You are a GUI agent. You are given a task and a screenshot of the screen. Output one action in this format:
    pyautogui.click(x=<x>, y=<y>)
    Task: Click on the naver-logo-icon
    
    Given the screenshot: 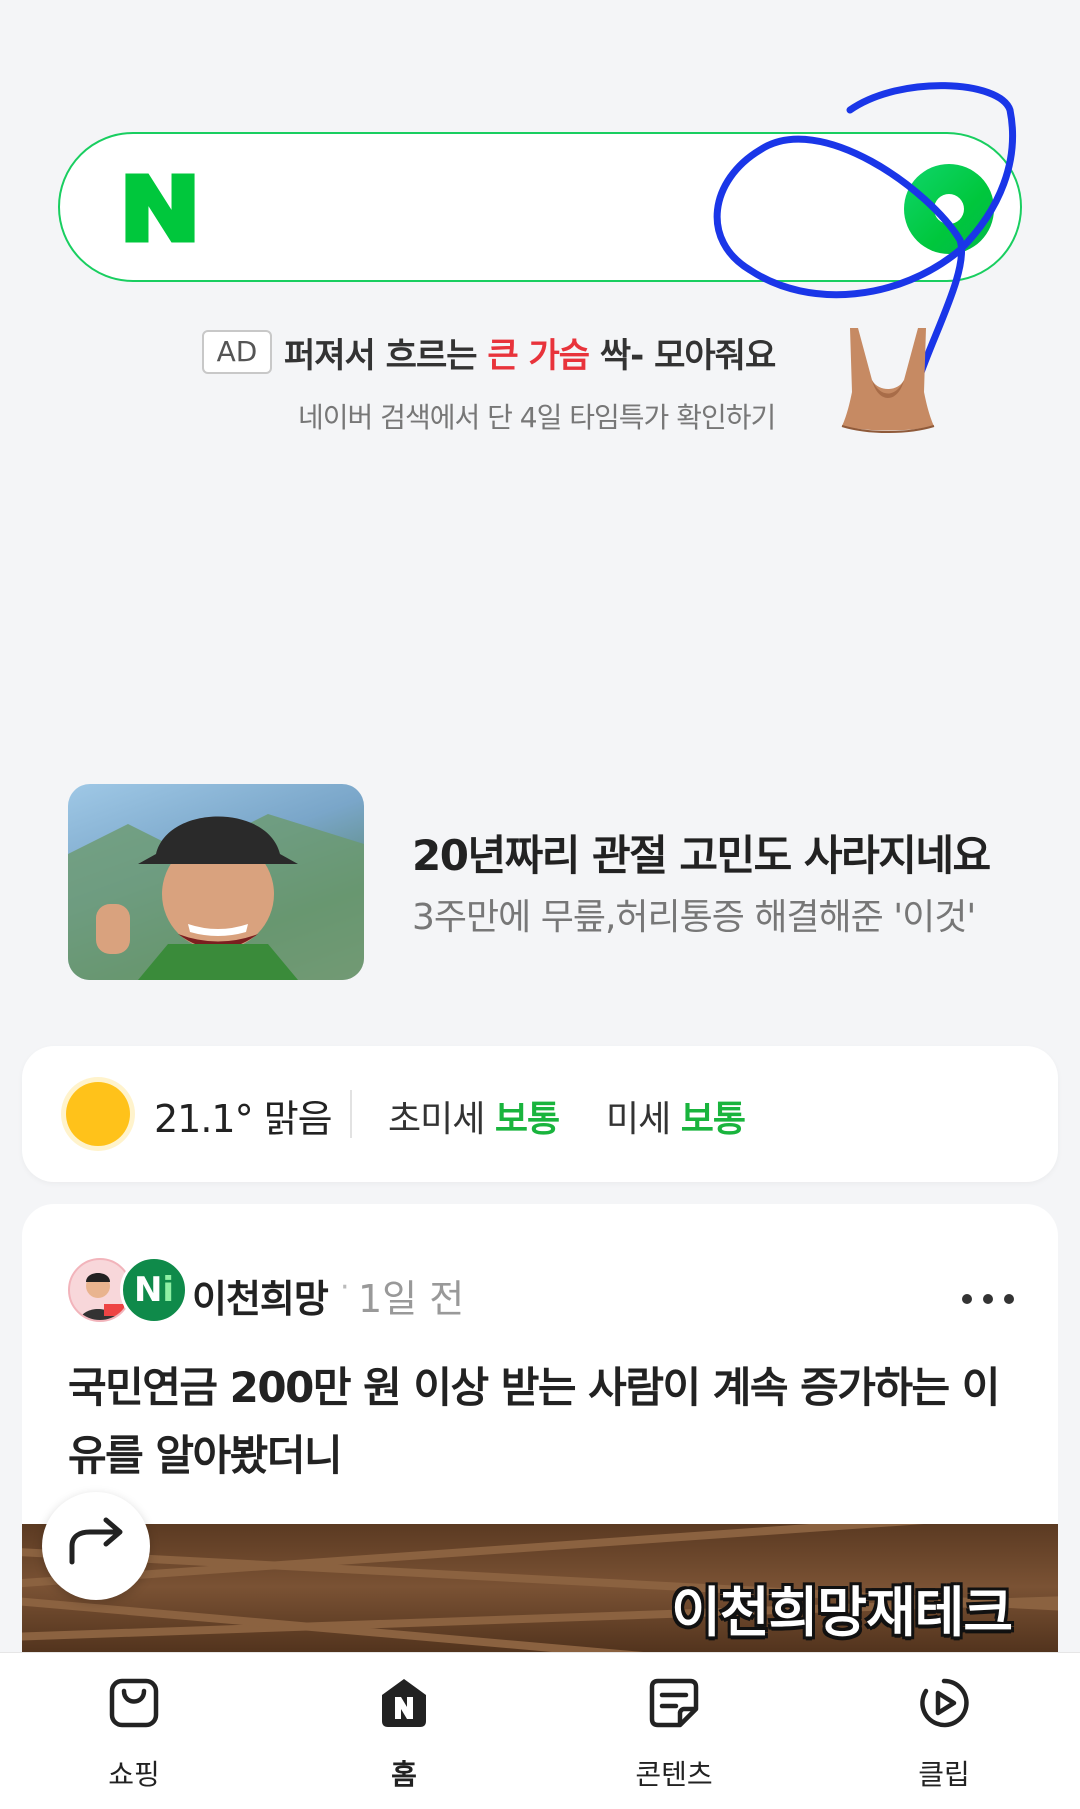 What is the action you would take?
    pyautogui.click(x=160, y=208)
    